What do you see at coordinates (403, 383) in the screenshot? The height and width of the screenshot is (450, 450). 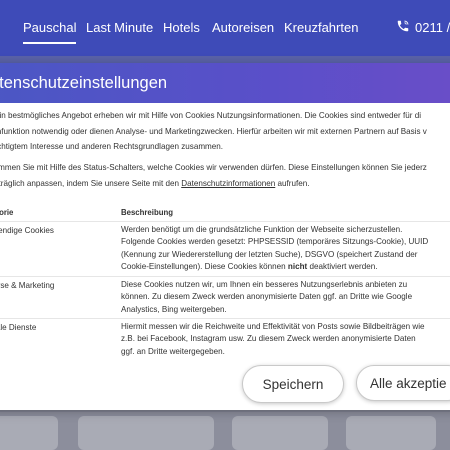 I see `accept-all-button: Alle akzeptie` at bounding box center [403, 383].